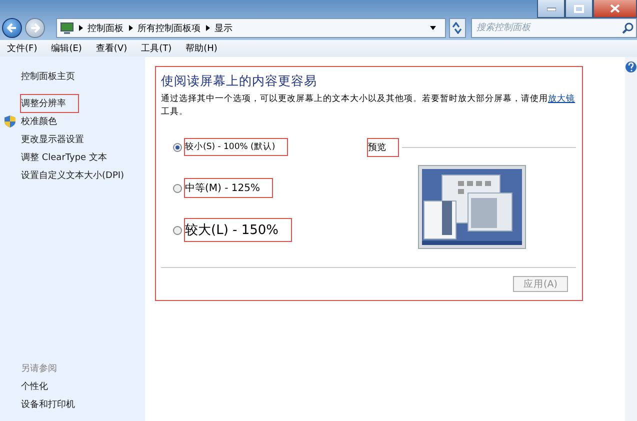 This screenshot has width=637, height=421. Describe the element at coordinates (156, 48) in the screenshot. I see `menu-item: 工具(T)` at that location.